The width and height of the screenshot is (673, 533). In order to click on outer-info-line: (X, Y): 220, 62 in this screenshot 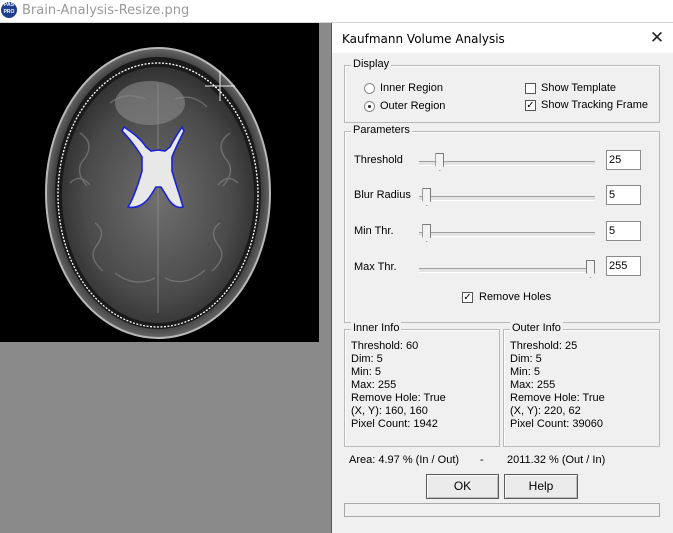, I will do `click(545, 411)`.